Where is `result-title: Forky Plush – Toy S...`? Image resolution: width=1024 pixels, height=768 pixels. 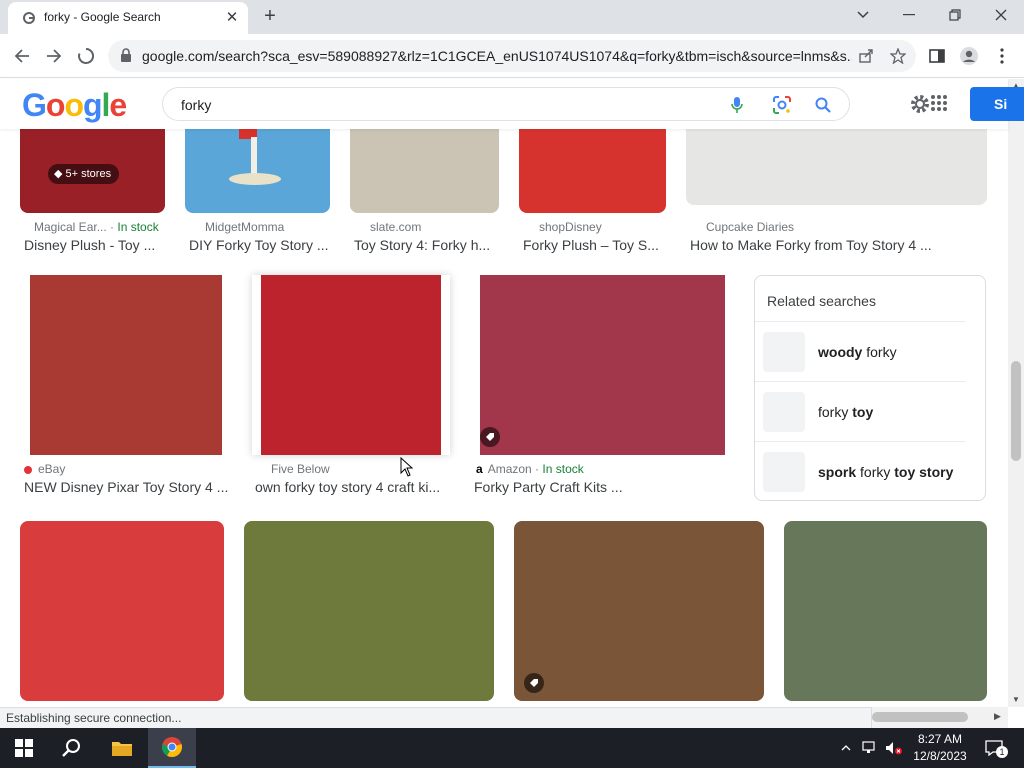 result-title: Forky Plush – Toy S... is located at coordinates (595, 245).